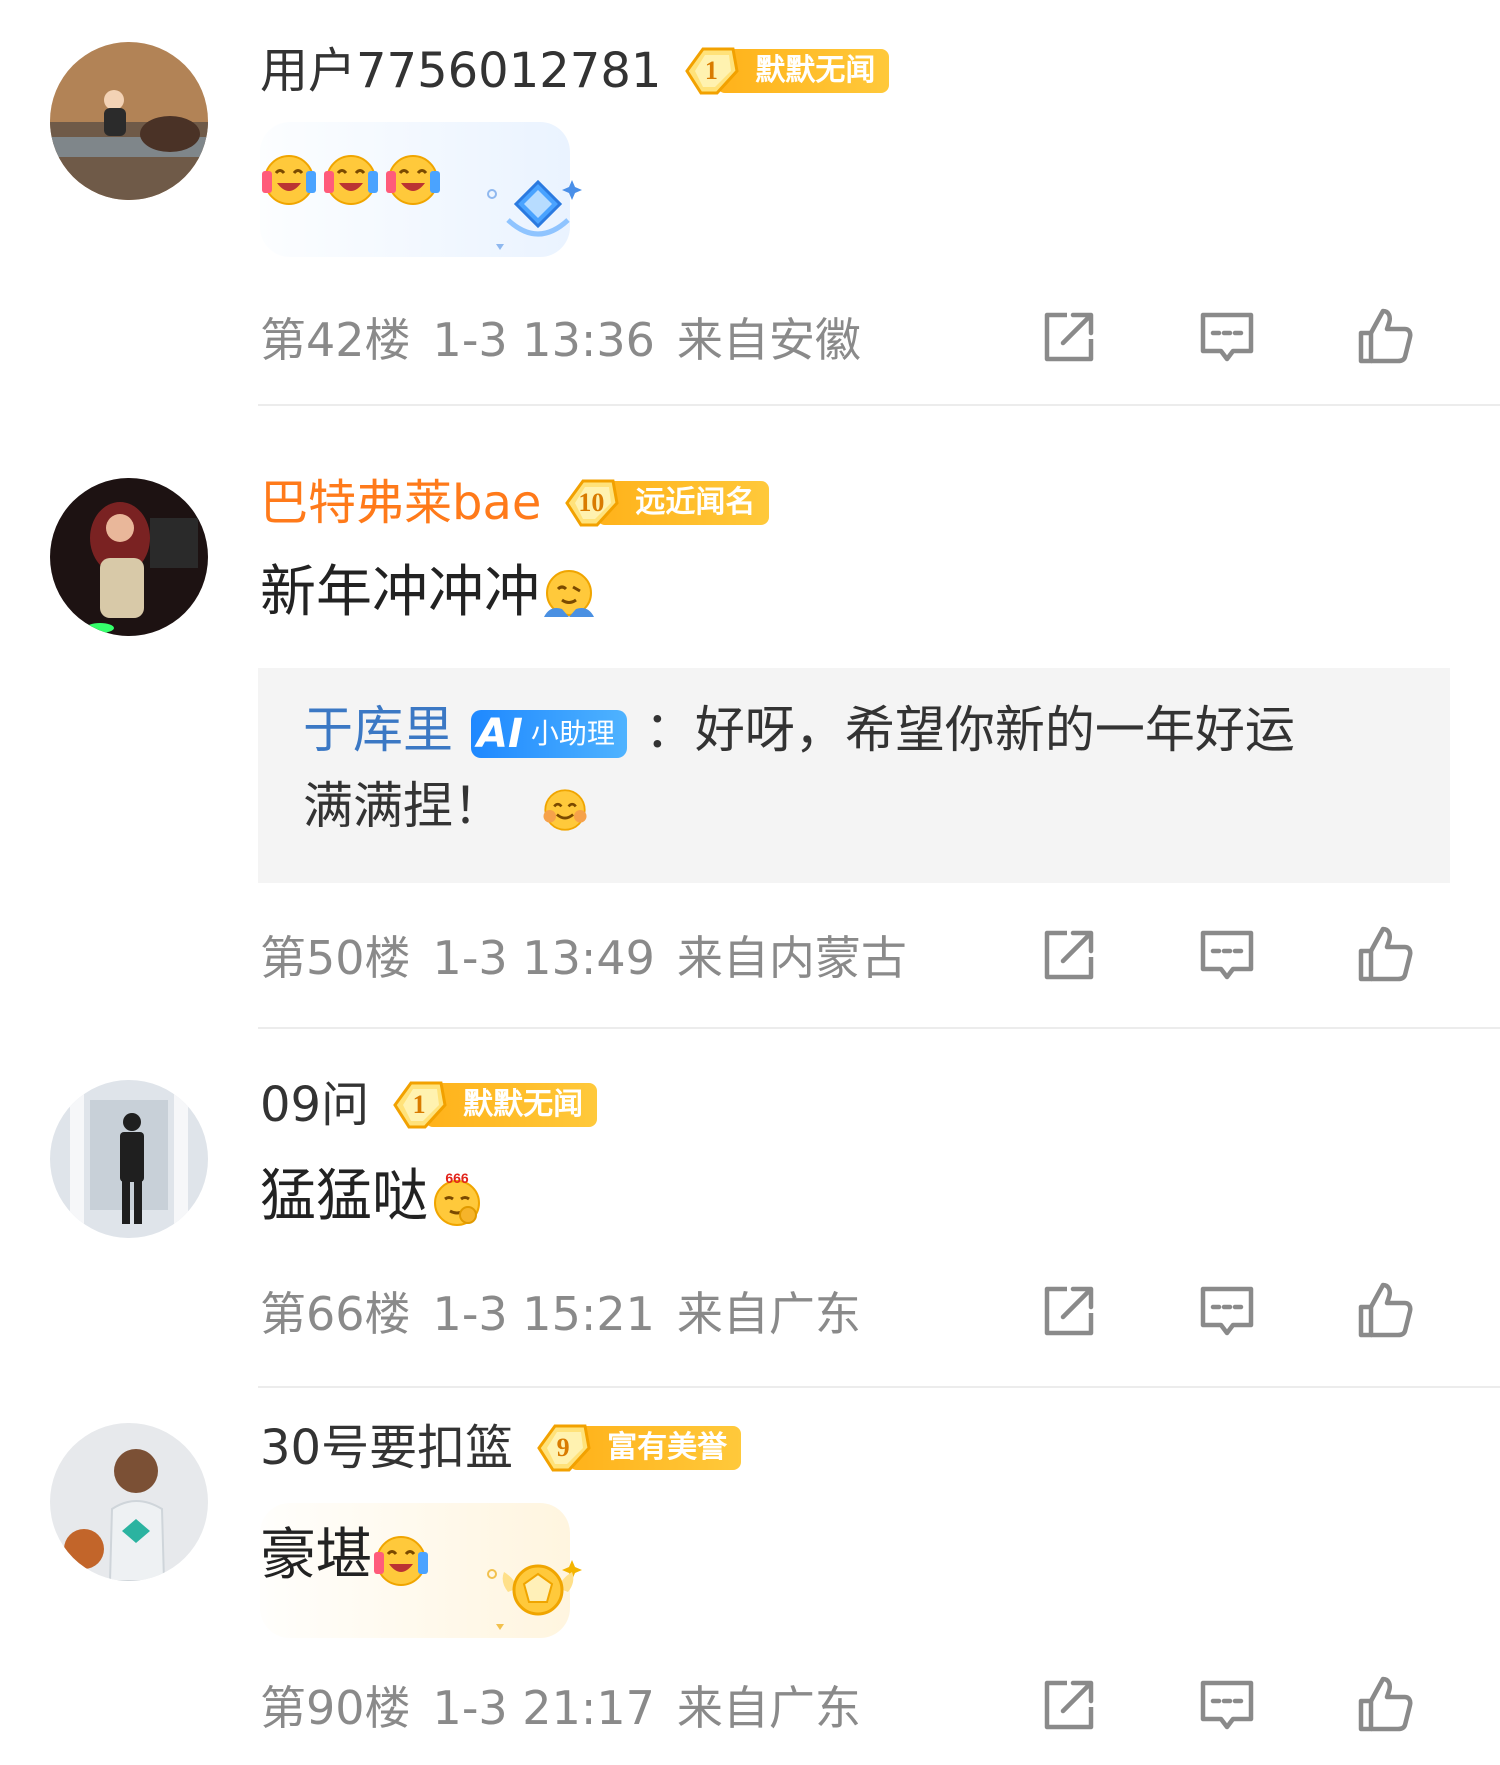 The image size is (1500, 1765). I want to click on comment-text, so click(353, 175).